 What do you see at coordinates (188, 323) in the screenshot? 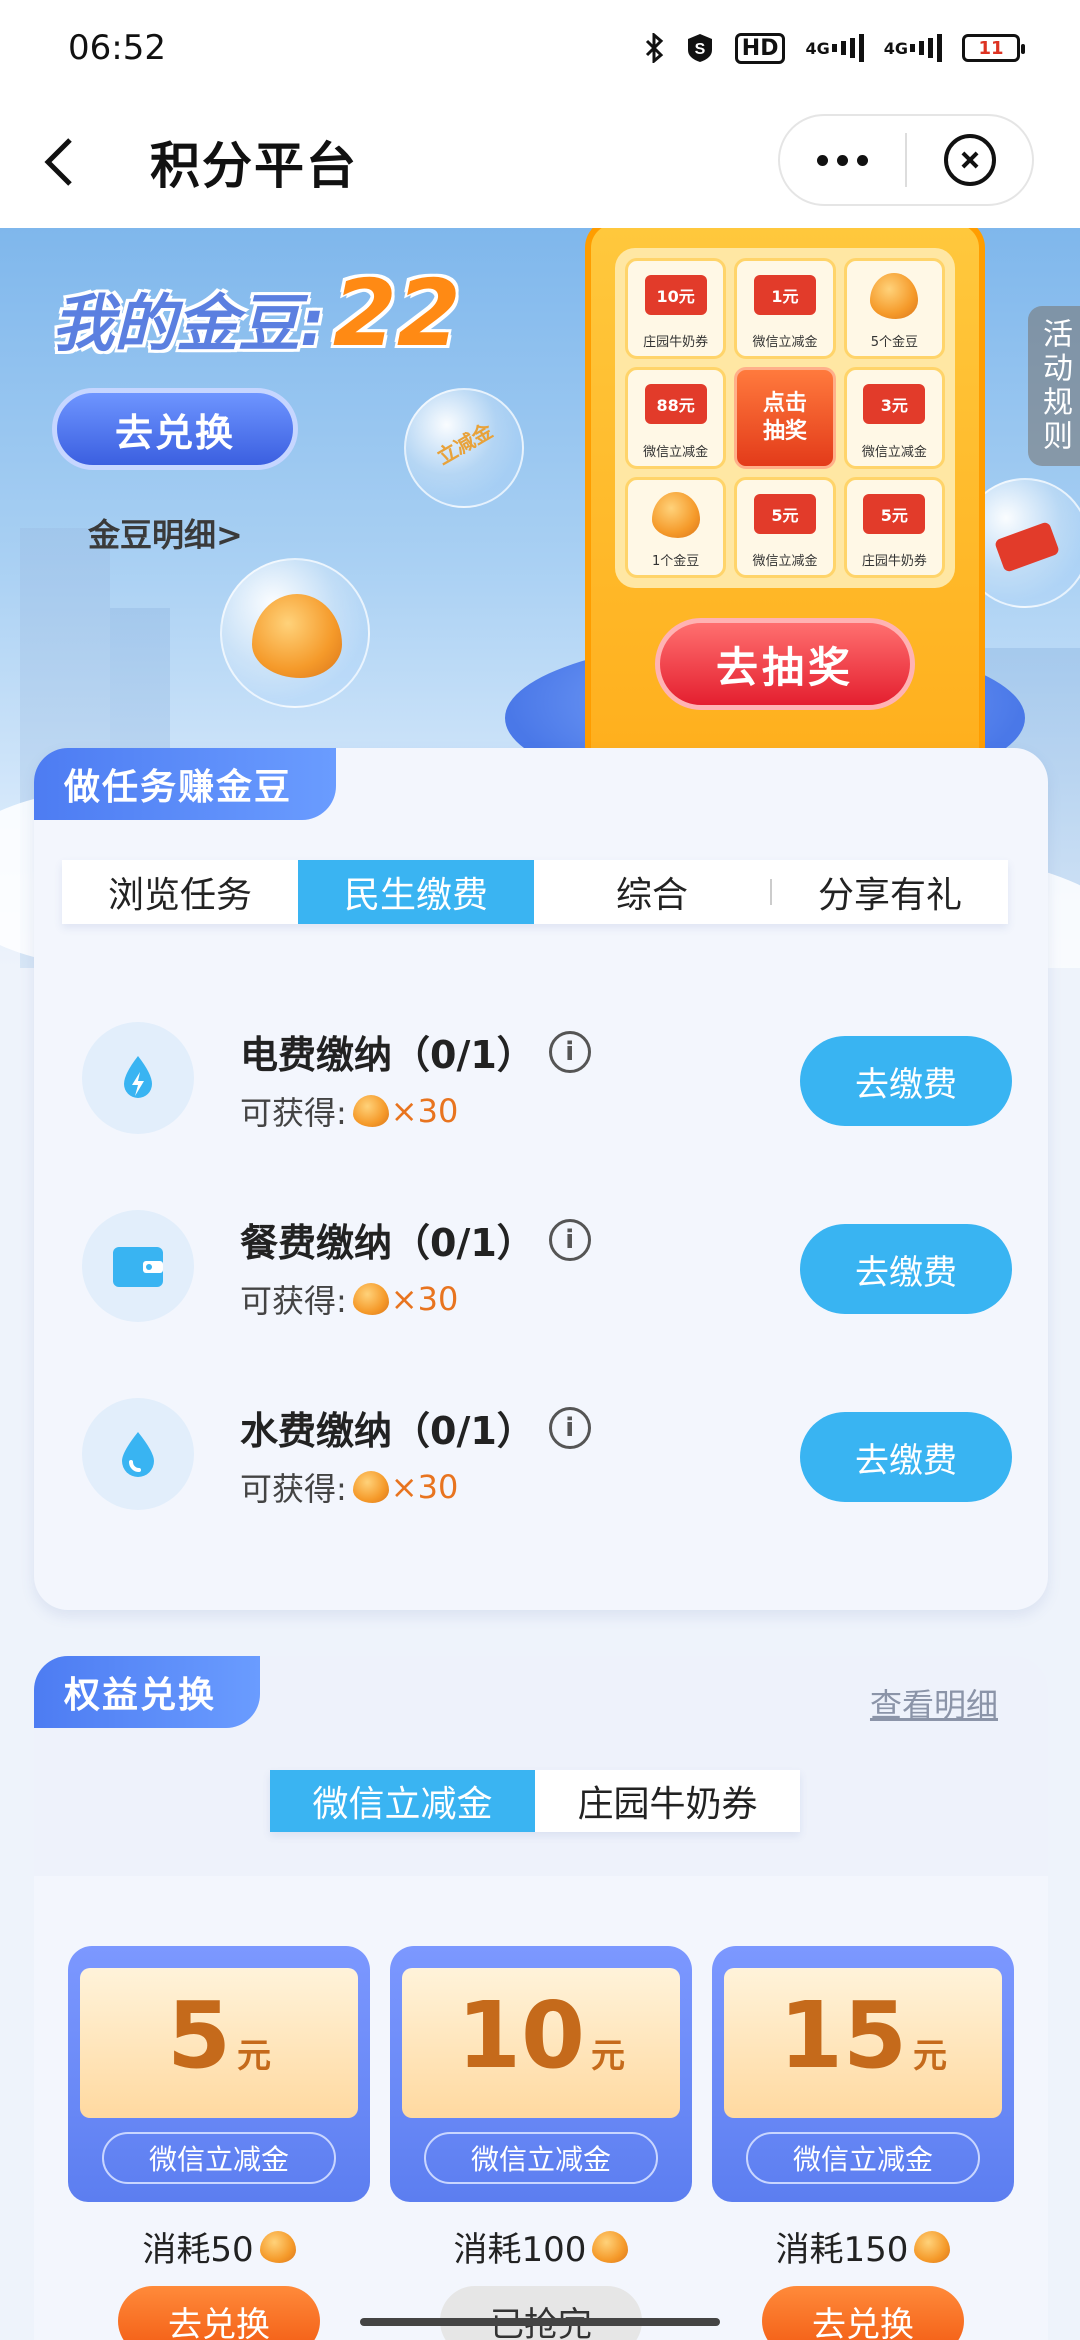
I see `bean-balance-label: 我的金豆:` at bounding box center [188, 323].